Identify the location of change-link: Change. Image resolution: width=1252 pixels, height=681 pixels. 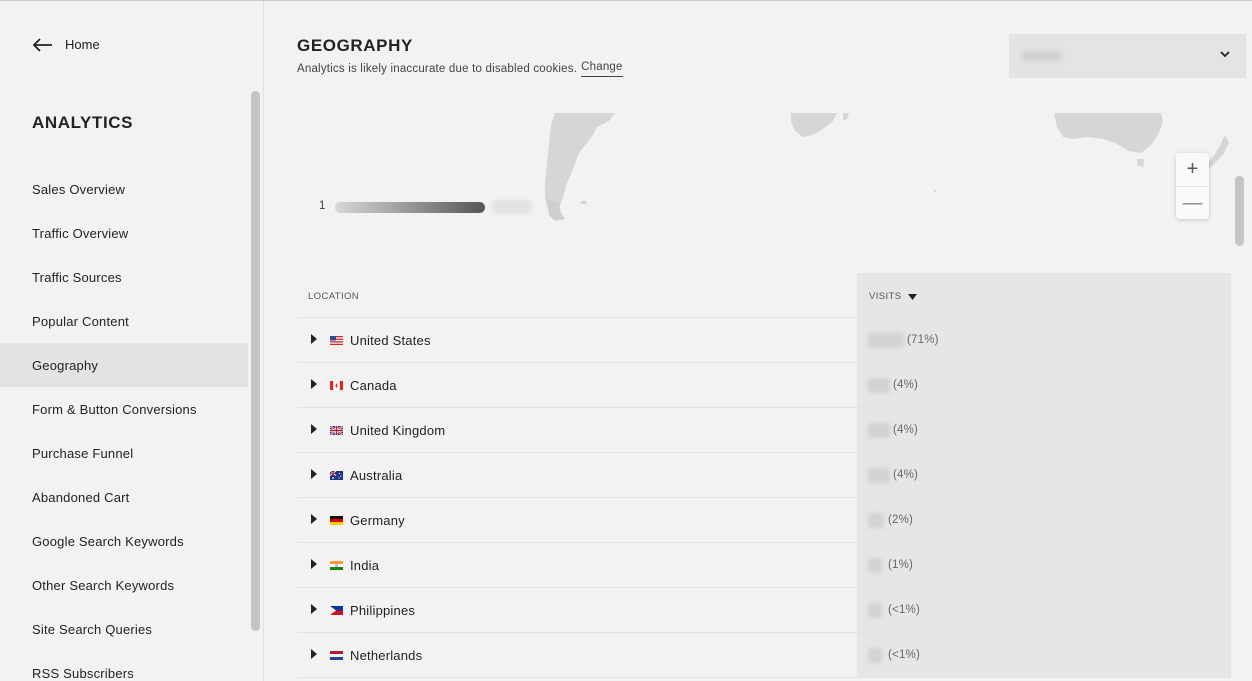
(602, 69).